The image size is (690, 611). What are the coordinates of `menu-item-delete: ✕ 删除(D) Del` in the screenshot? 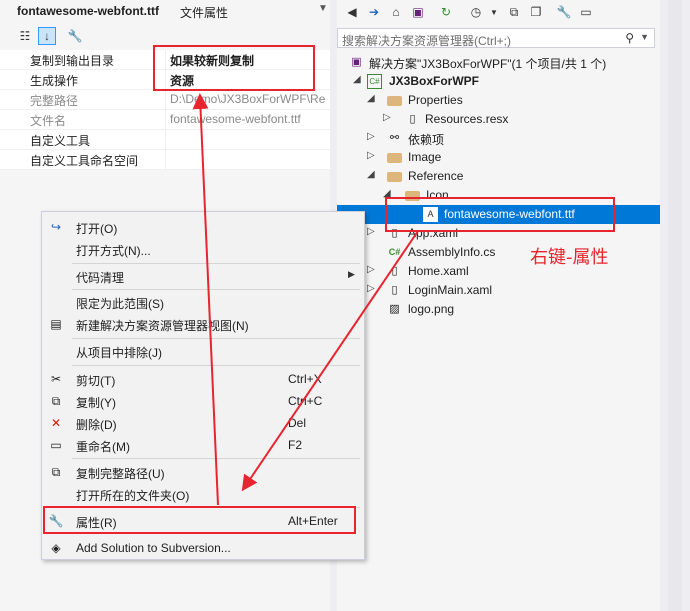 It's located at (203, 423).